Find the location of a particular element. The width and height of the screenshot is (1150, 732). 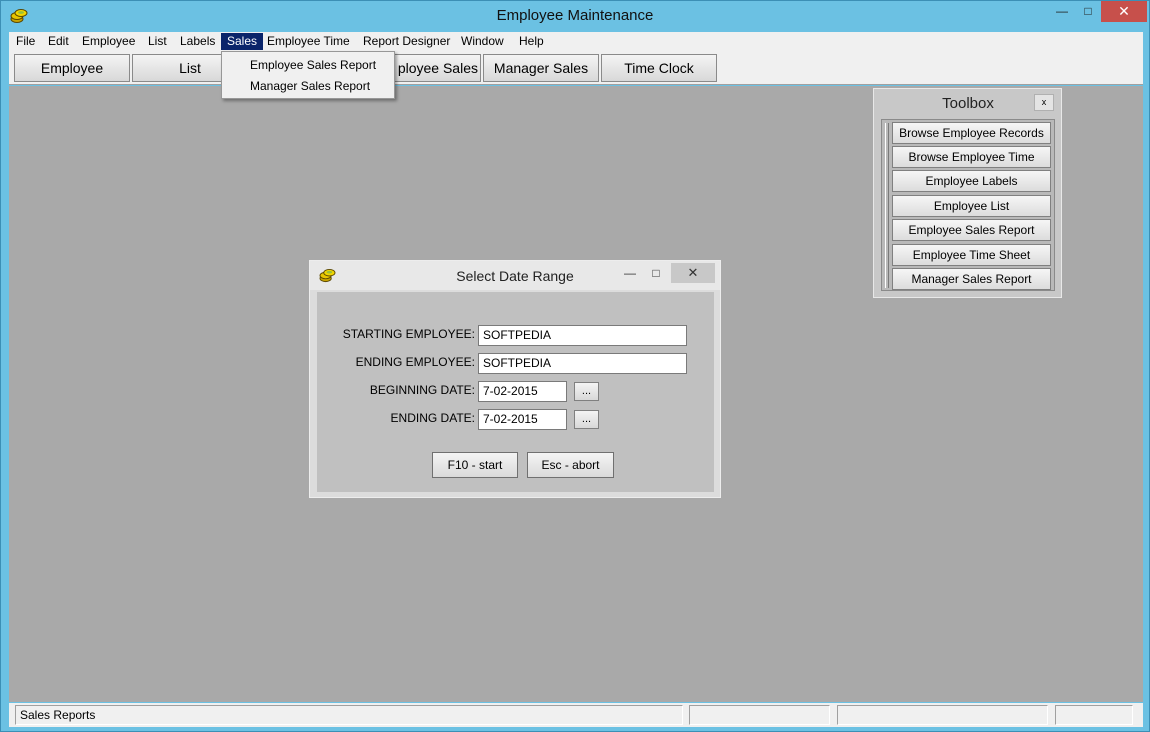

manager-sales-report-button: Manager Sales Report is located at coordinates (971, 279).